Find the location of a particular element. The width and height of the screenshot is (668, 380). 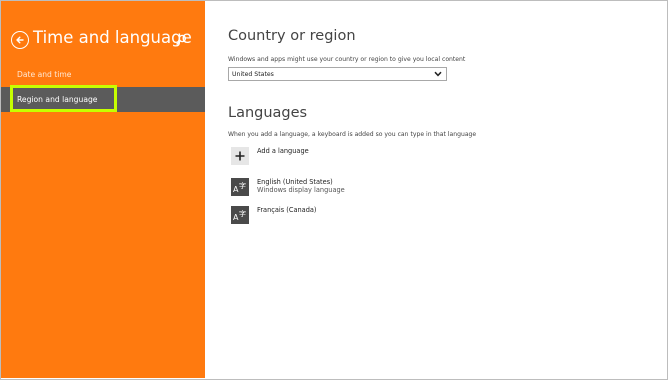

add-language-label: Add a language is located at coordinates (283, 151).